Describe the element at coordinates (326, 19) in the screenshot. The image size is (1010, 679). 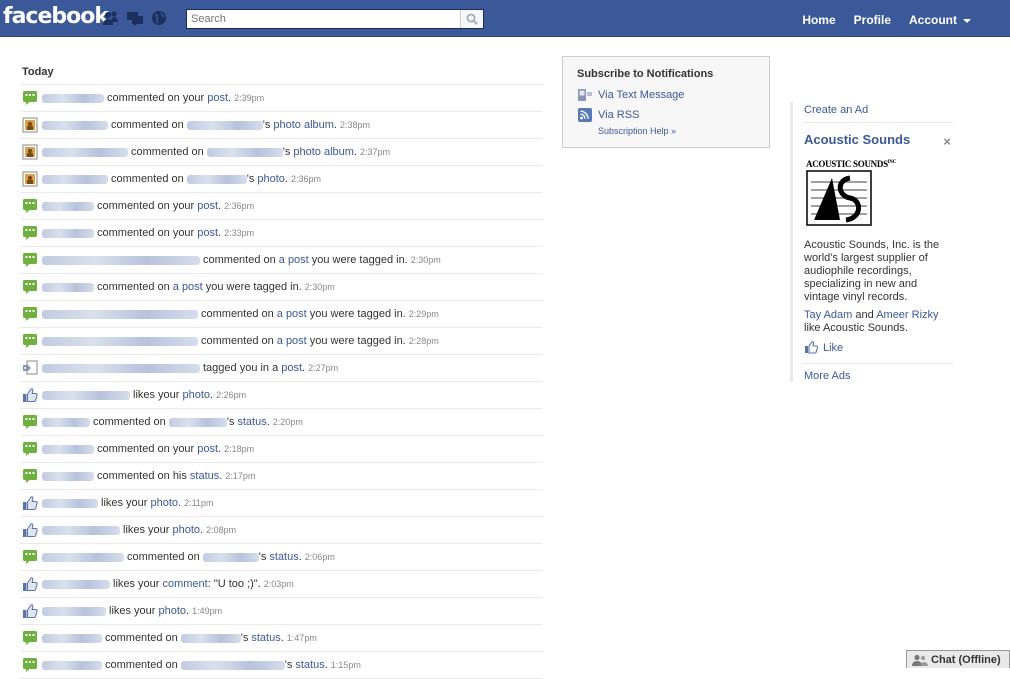
I see `search-input` at that location.